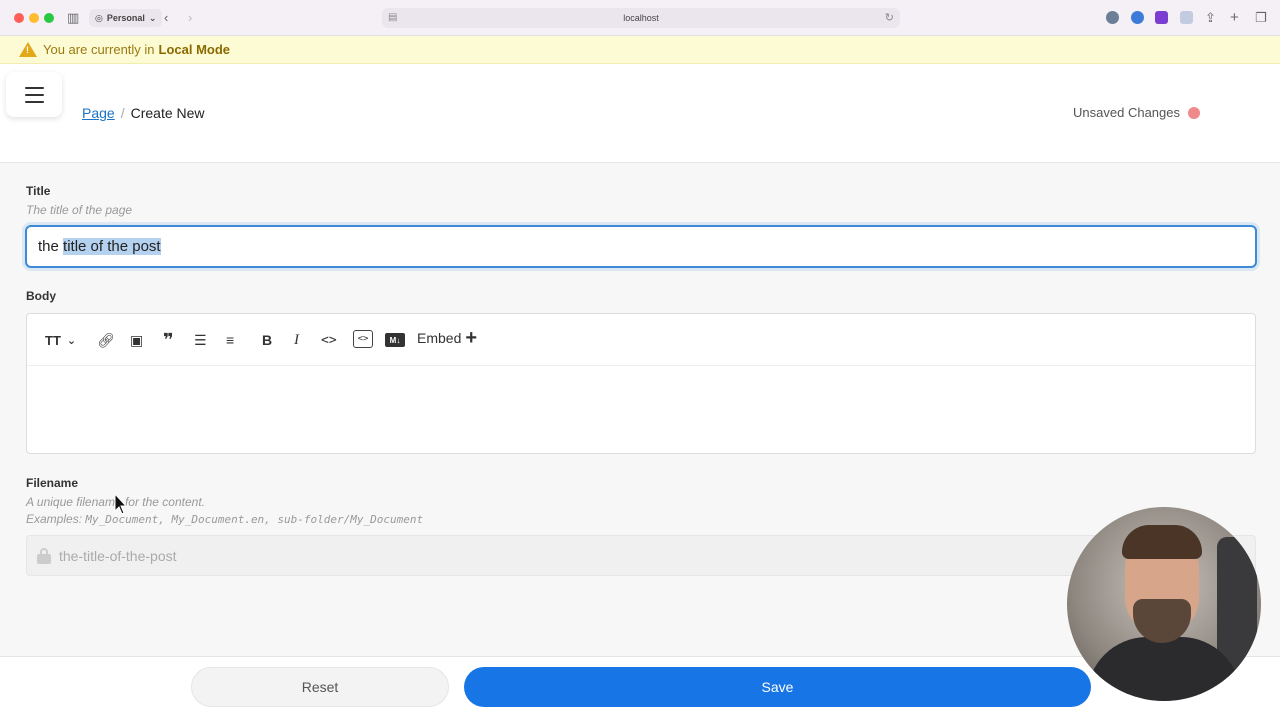 The image size is (1280, 720). Describe the element at coordinates (73, 18) in the screenshot. I see `sidebar-toggle-icon: ▥` at that location.